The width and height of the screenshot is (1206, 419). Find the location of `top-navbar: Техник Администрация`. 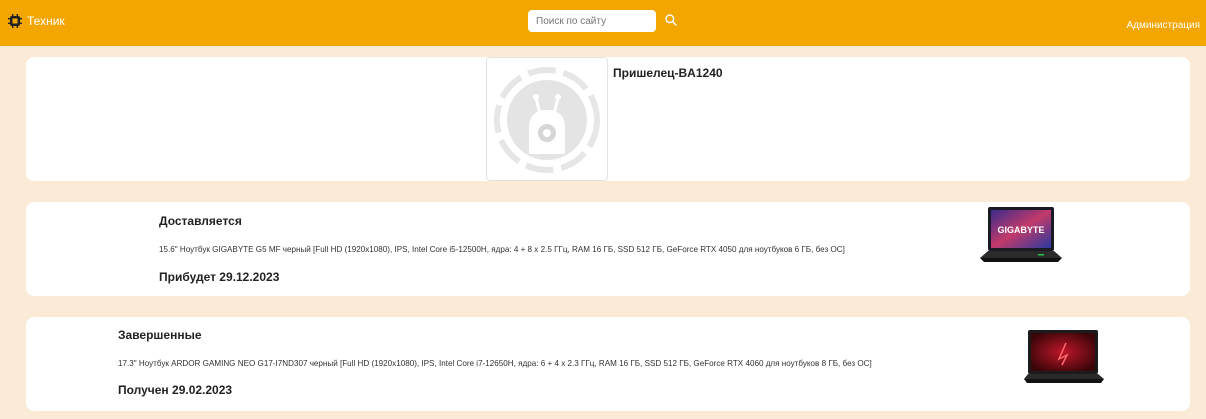

top-navbar: Техник Администрация is located at coordinates (603, 23).